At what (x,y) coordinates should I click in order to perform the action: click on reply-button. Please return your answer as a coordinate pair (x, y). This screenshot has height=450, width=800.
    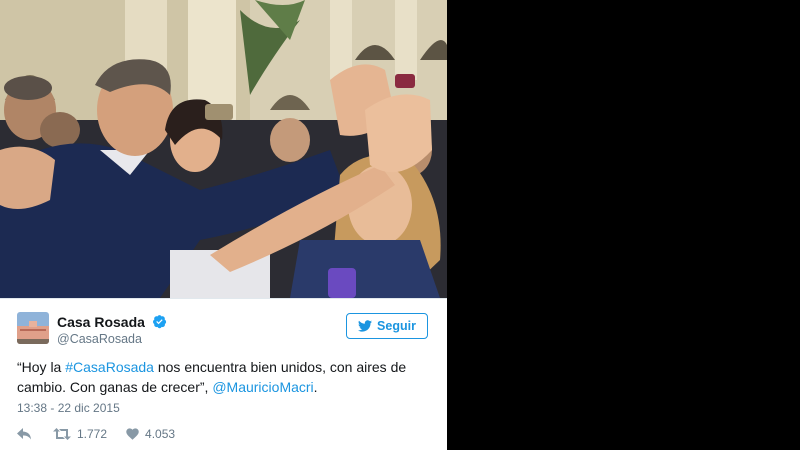
    Looking at the image, I should click on (24, 434).